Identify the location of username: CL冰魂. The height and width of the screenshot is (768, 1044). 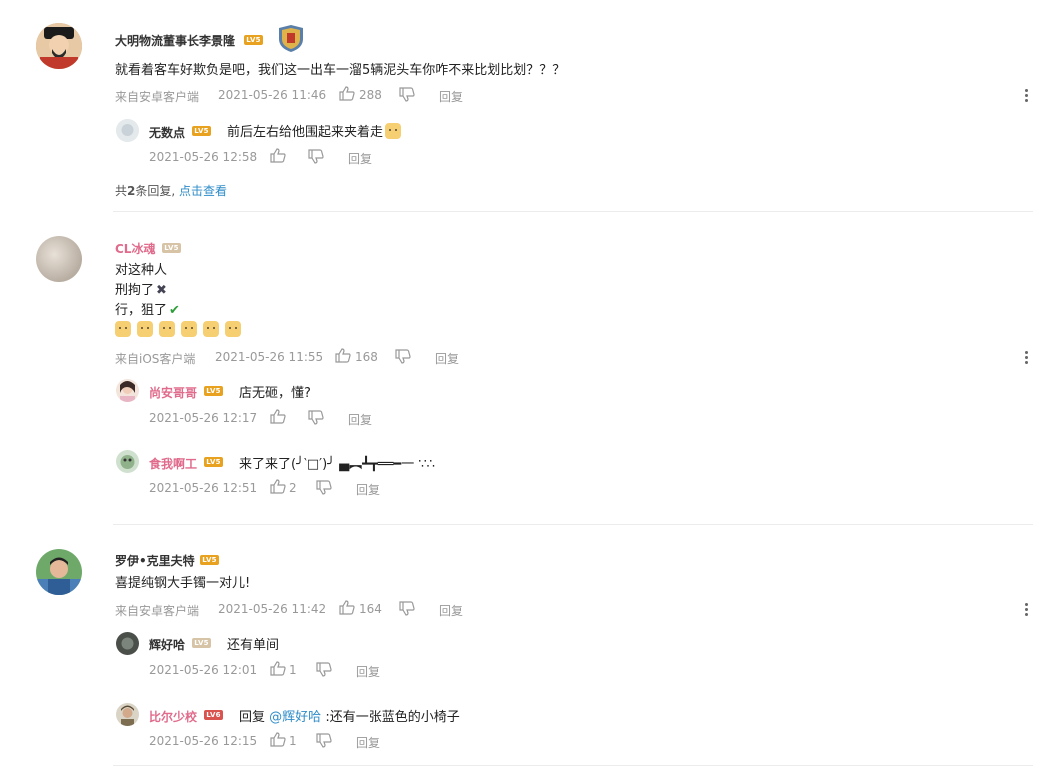
(135, 248).